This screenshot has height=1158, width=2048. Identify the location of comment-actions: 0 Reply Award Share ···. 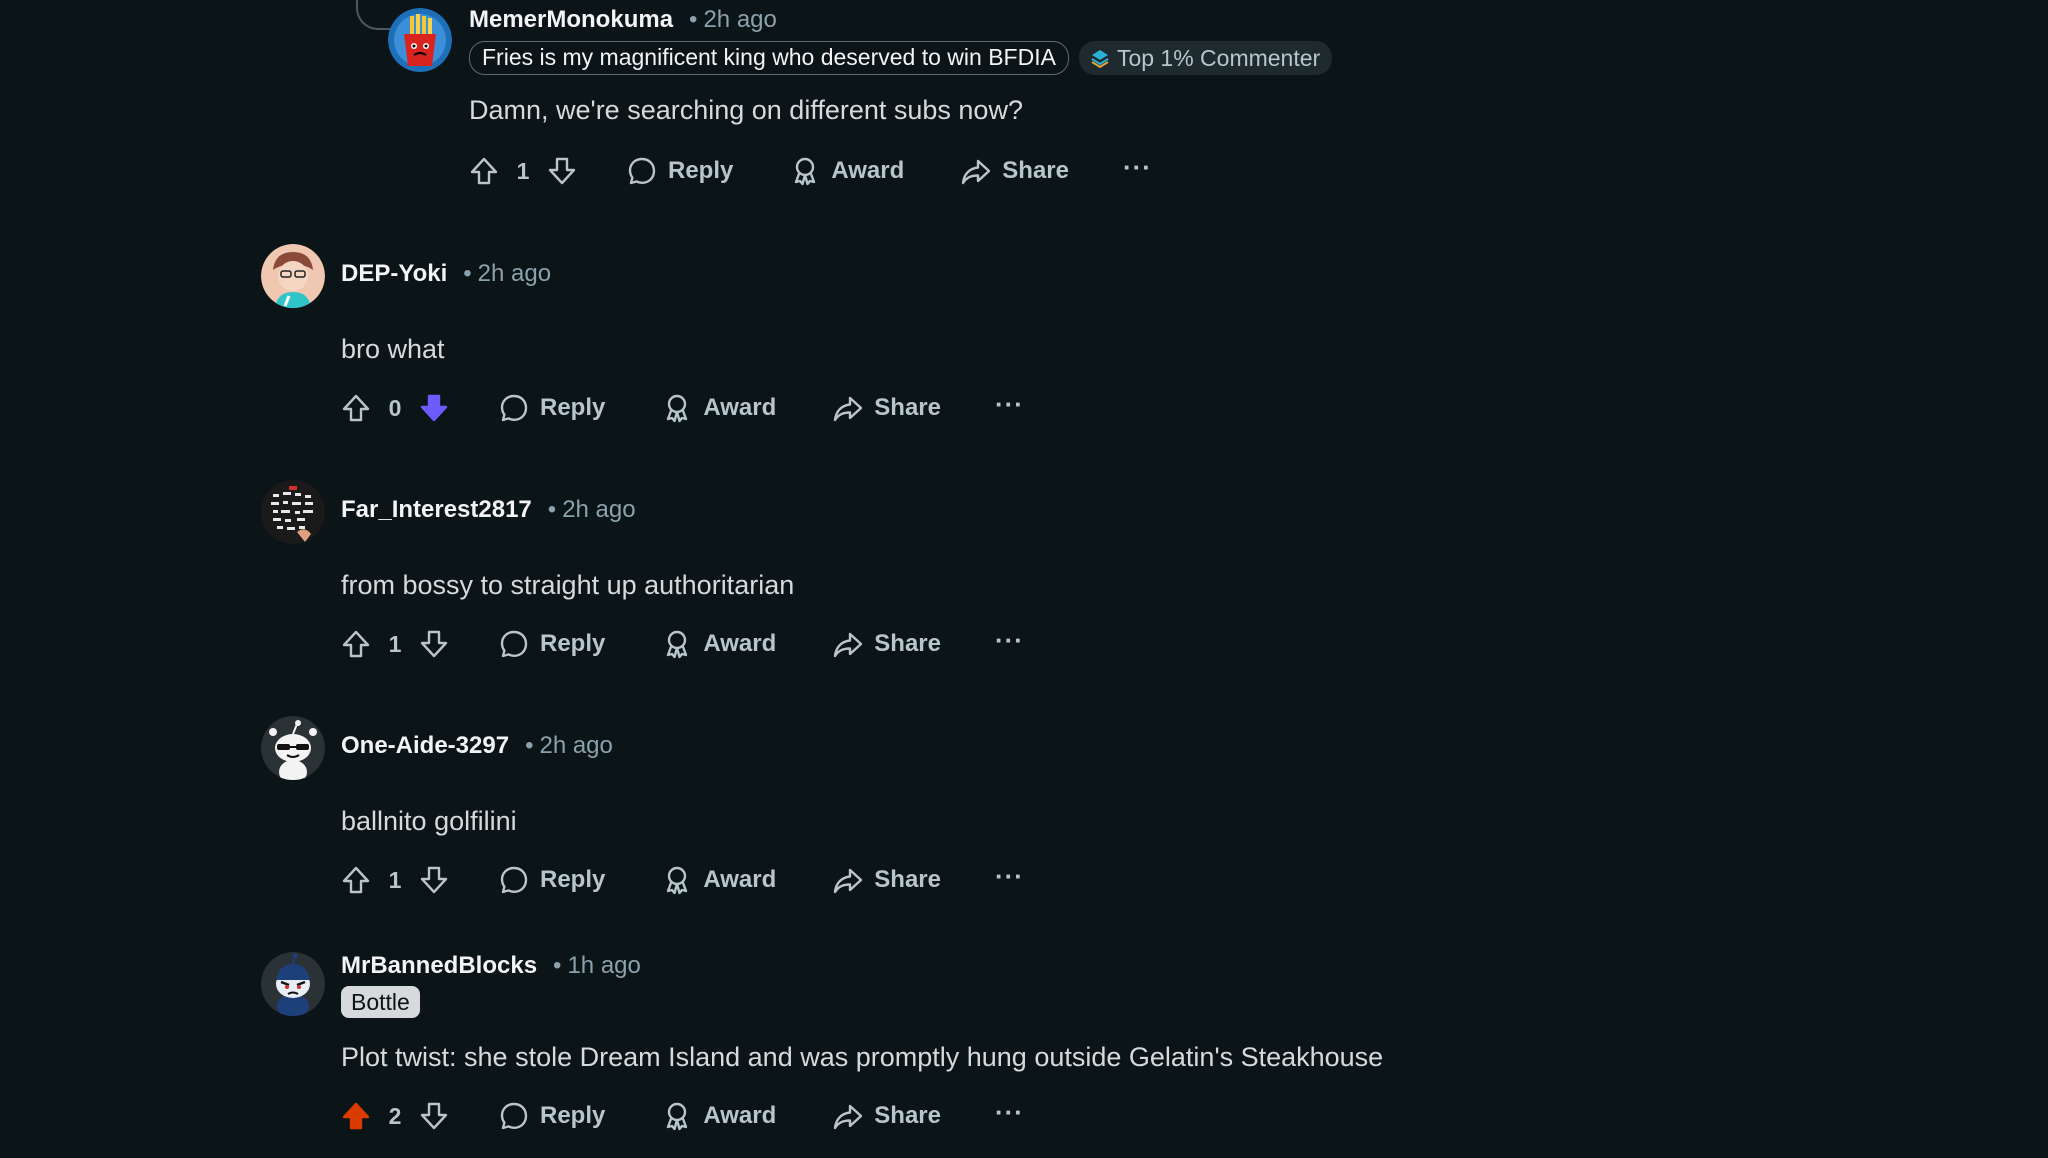
(679, 408).